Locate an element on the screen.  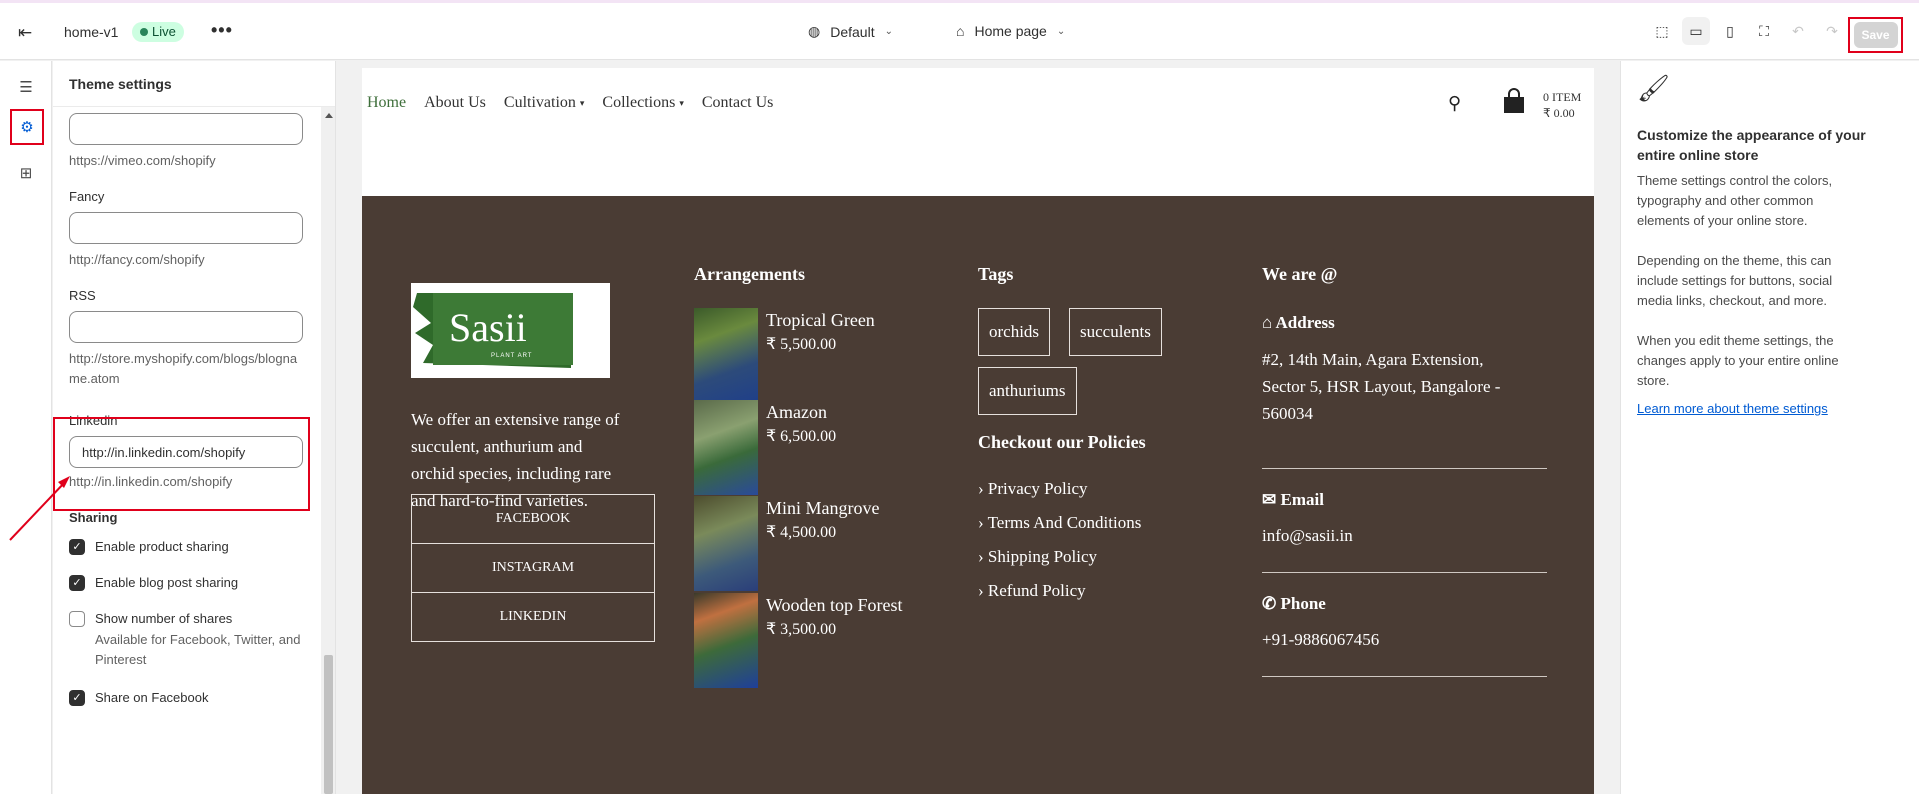
product-image is located at coordinates (726, 447).